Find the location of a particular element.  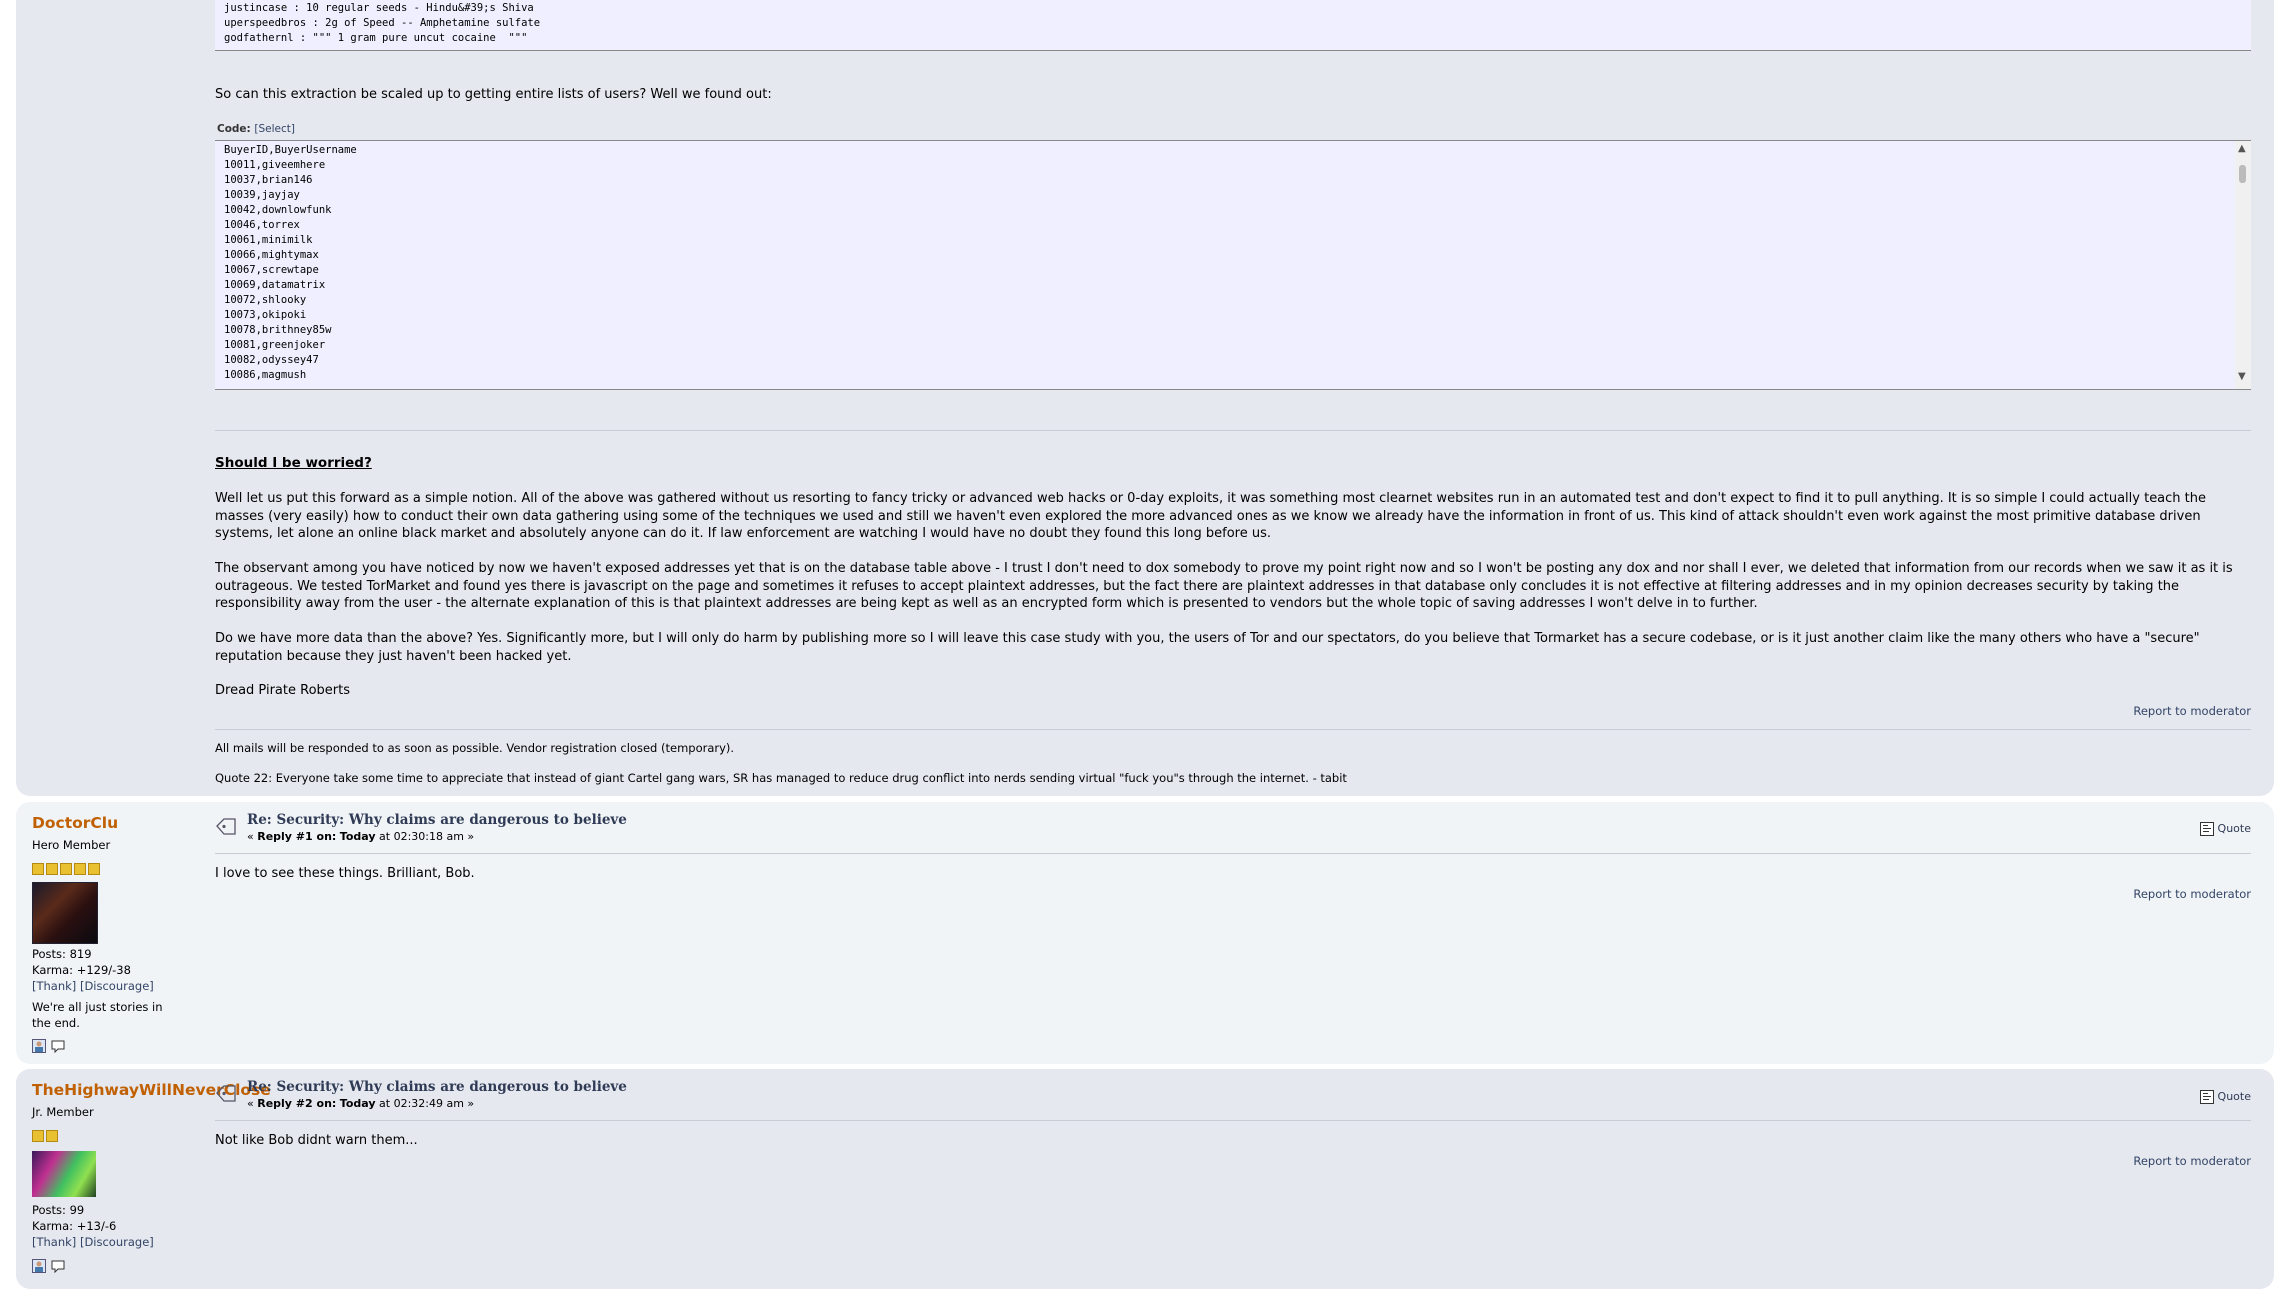

post-signoff: Dread Pirate Roberts is located at coordinates (282, 690).